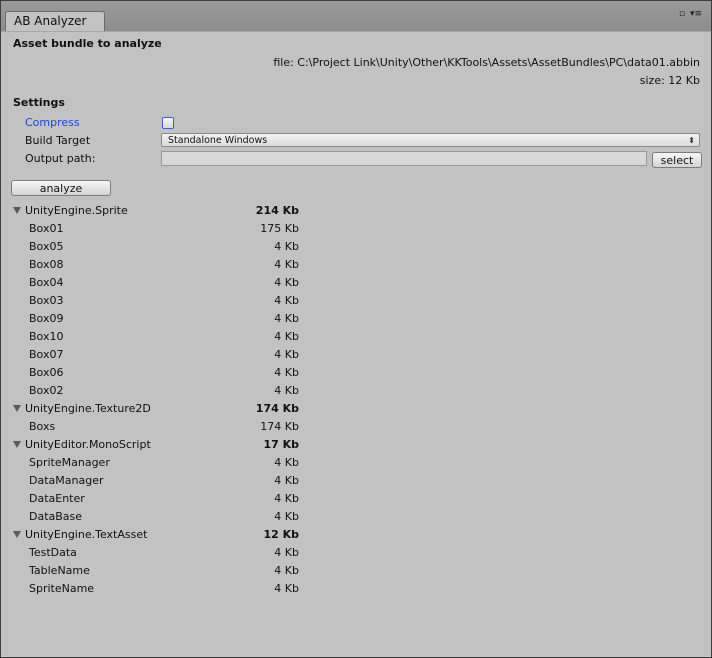 This screenshot has height=658, width=712. I want to click on item-name: SpriteName, so click(62, 588).